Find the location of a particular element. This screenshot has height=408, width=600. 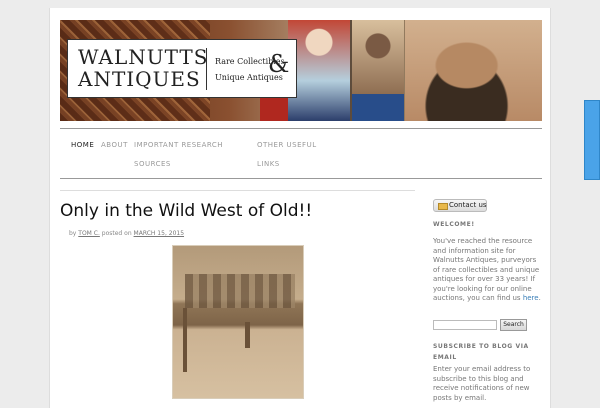

envelope-icon is located at coordinates (443, 206).